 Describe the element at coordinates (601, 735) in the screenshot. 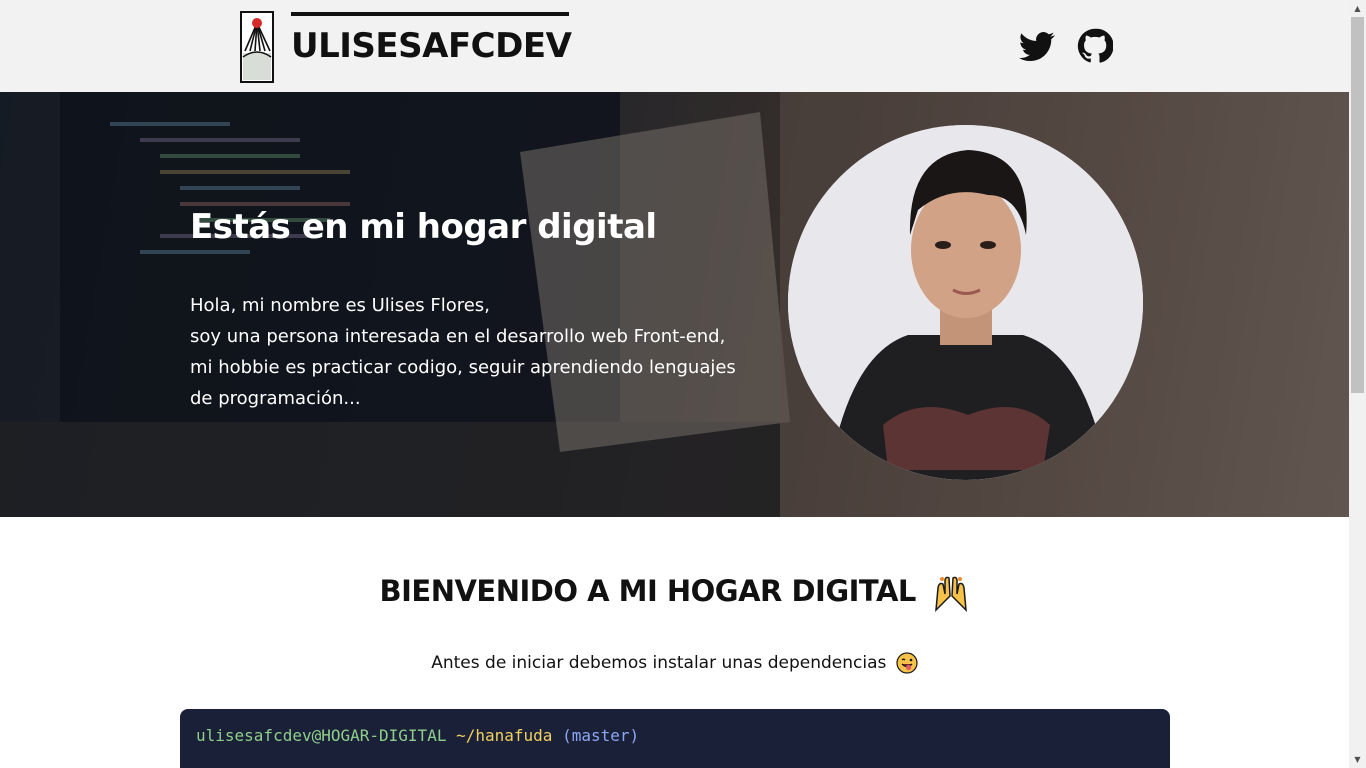

I see `prompt-branch: (master)` at that location.